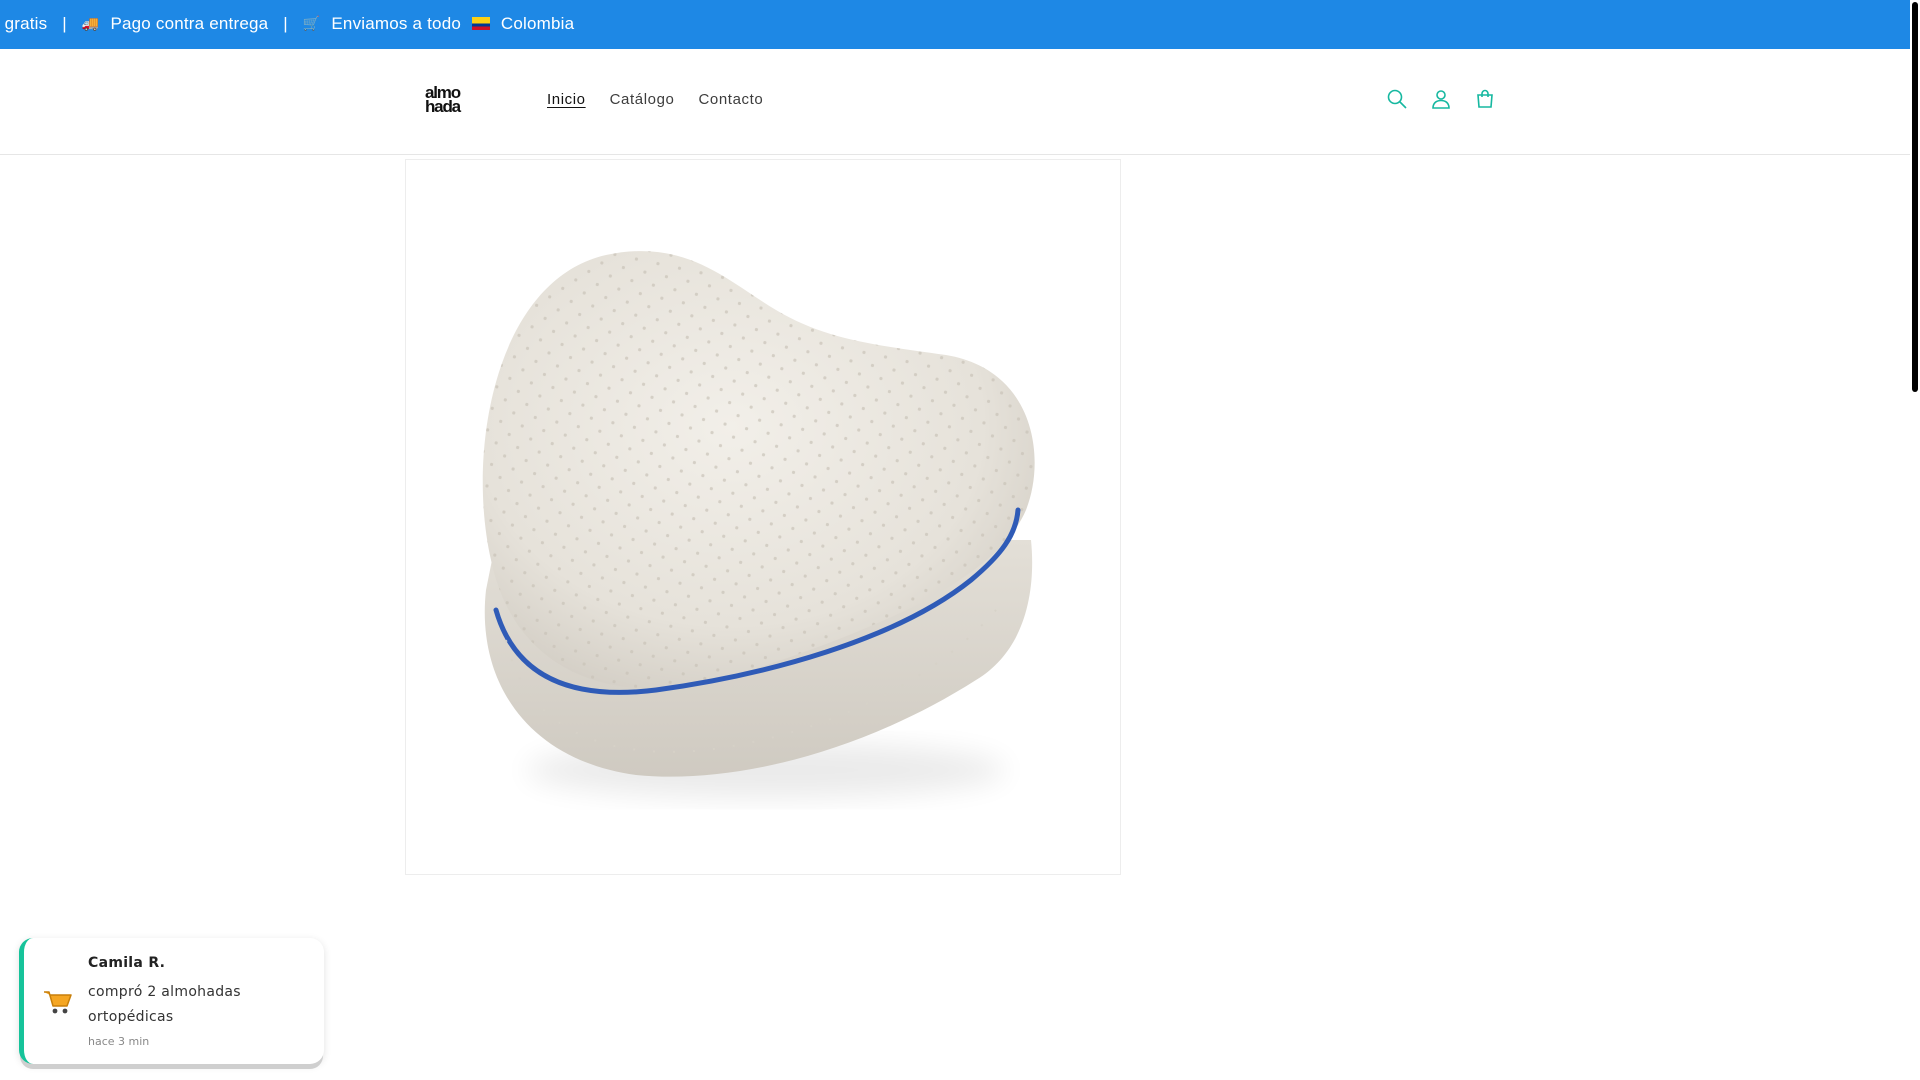 The height and width of the screenshot is (1080, 1920). Describe the element at coordinates (164, 1004) in the screenshot. I see `notification-message: compró 2 almohadas ortopédicas` at that location.